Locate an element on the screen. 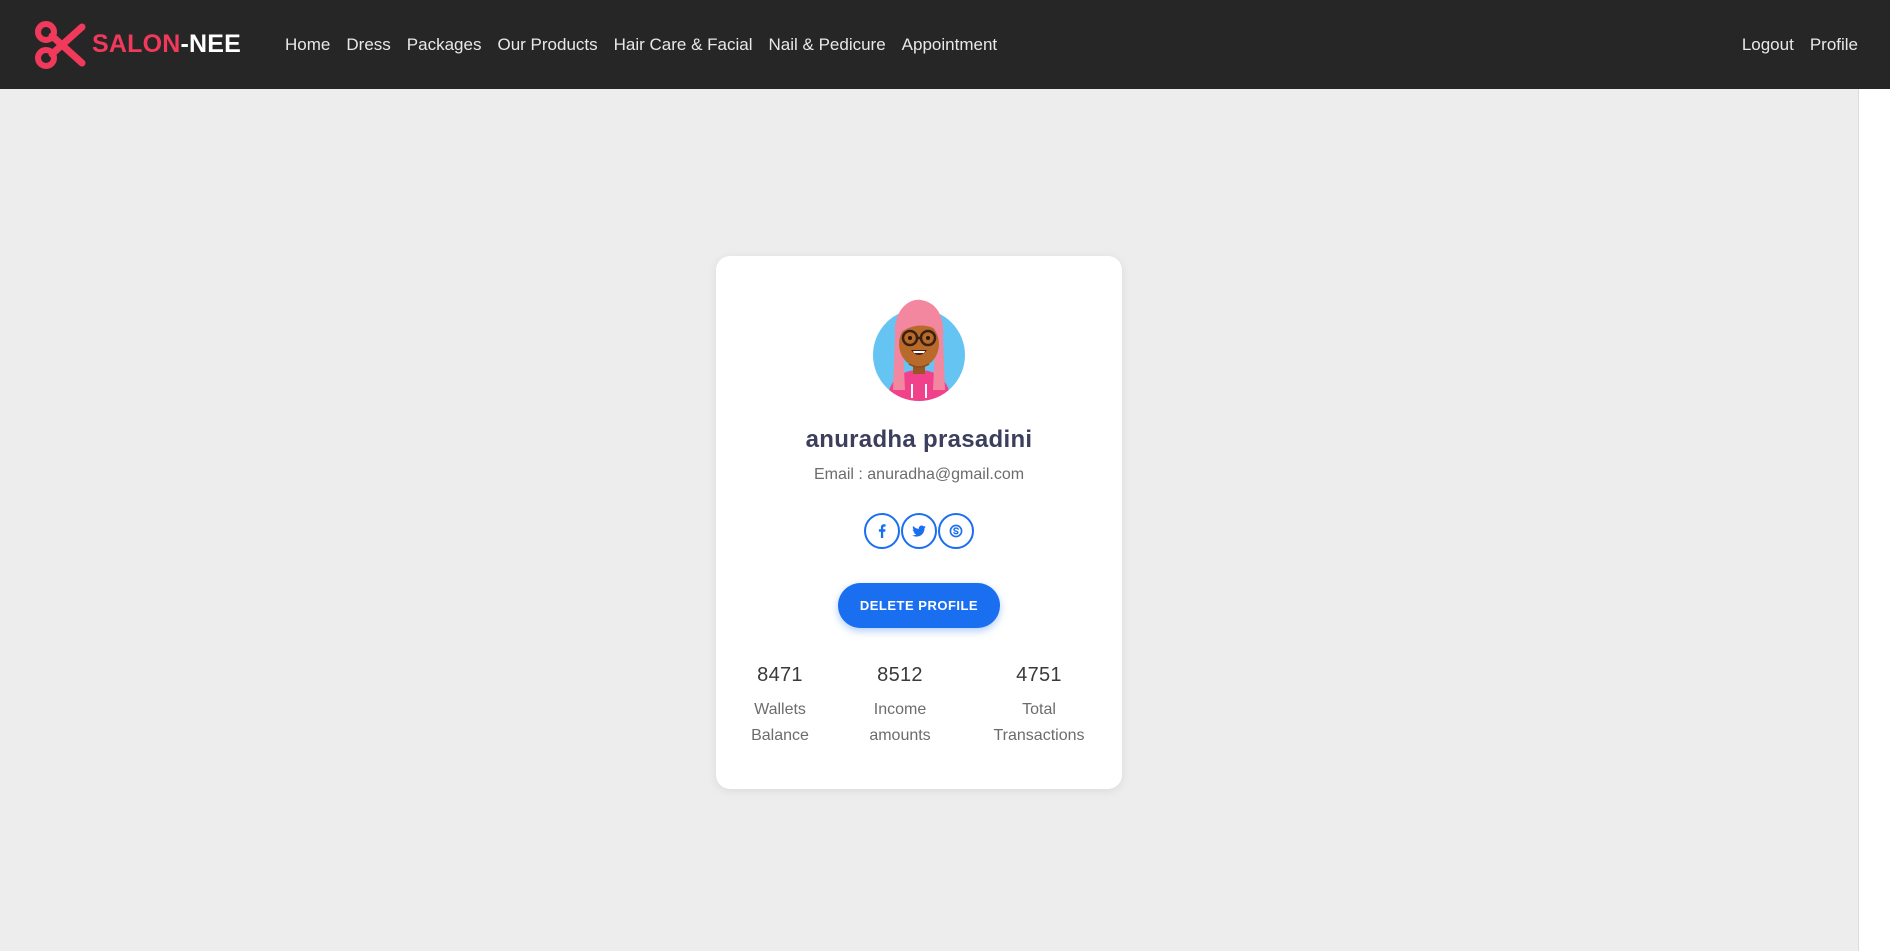 This screenshot has height=951, width=1890. stat-value: 4751 is located at coordinates (1039, 675).